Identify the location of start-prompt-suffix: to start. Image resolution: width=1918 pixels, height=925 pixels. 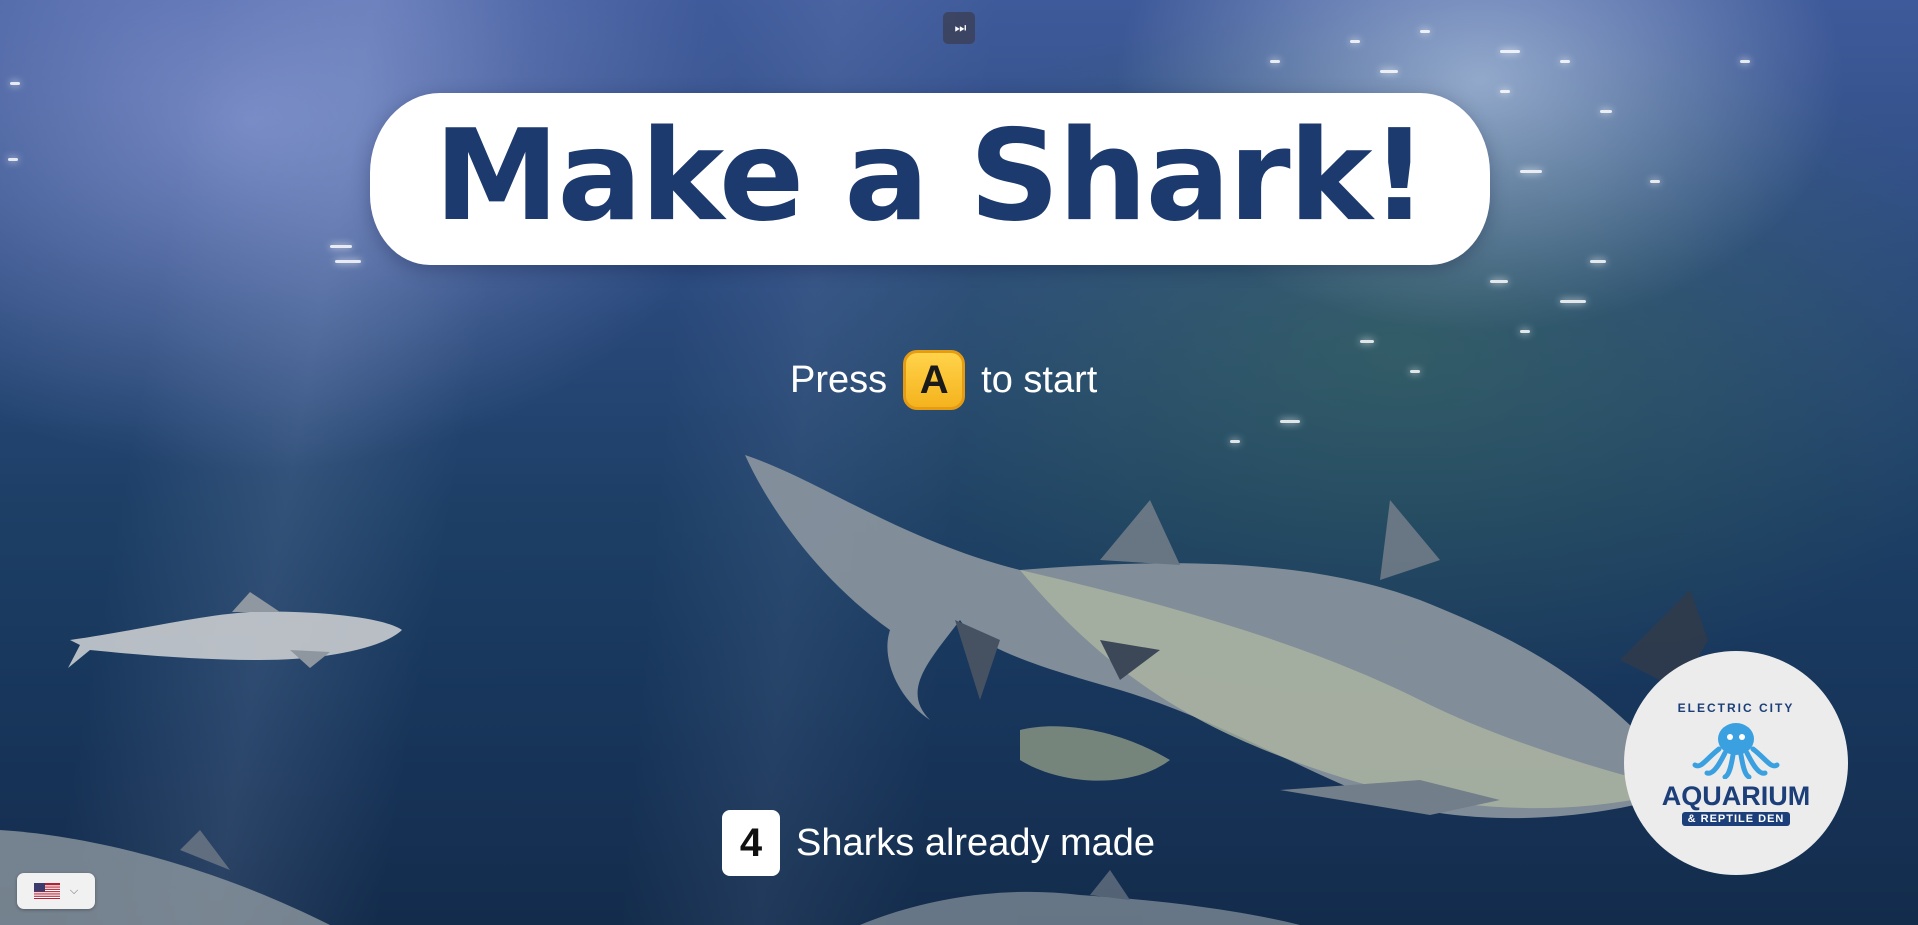
(1039, 379).